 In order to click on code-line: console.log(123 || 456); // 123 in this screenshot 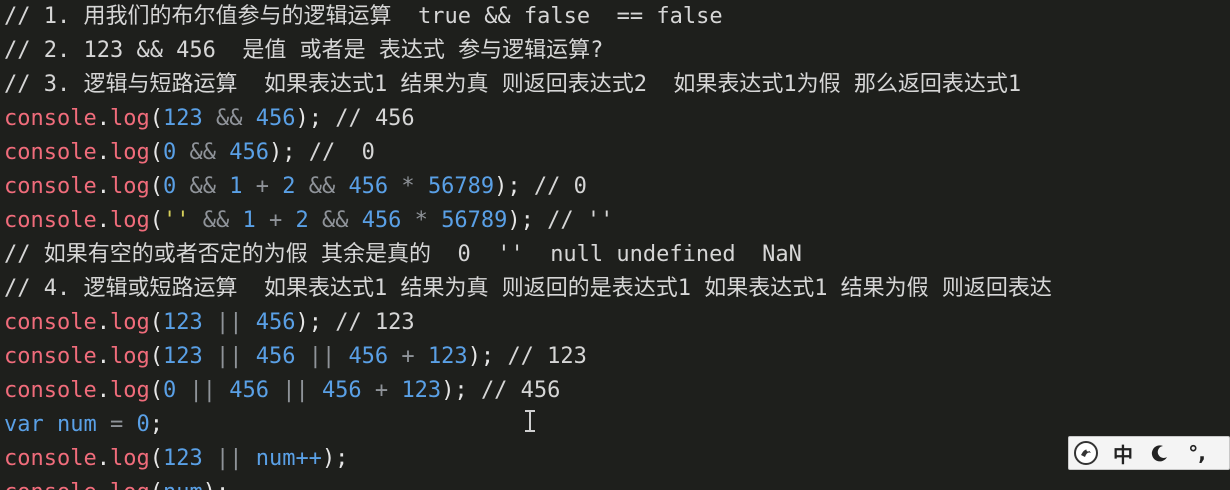, I will do `click(209, 323)`.